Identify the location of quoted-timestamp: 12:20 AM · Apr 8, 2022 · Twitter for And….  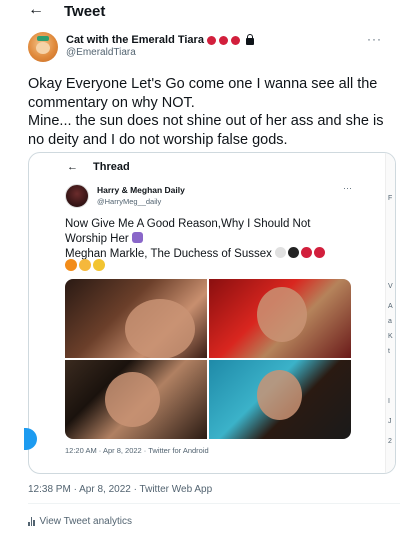
(137, 450).